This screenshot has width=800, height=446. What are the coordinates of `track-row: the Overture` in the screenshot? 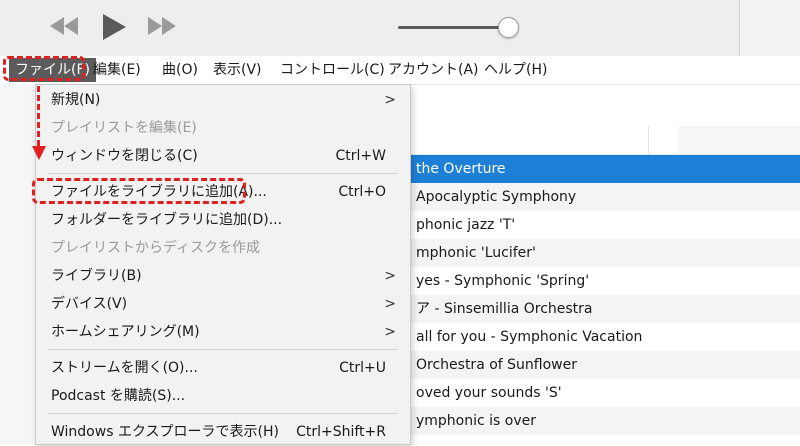 It's located at (605, 169).